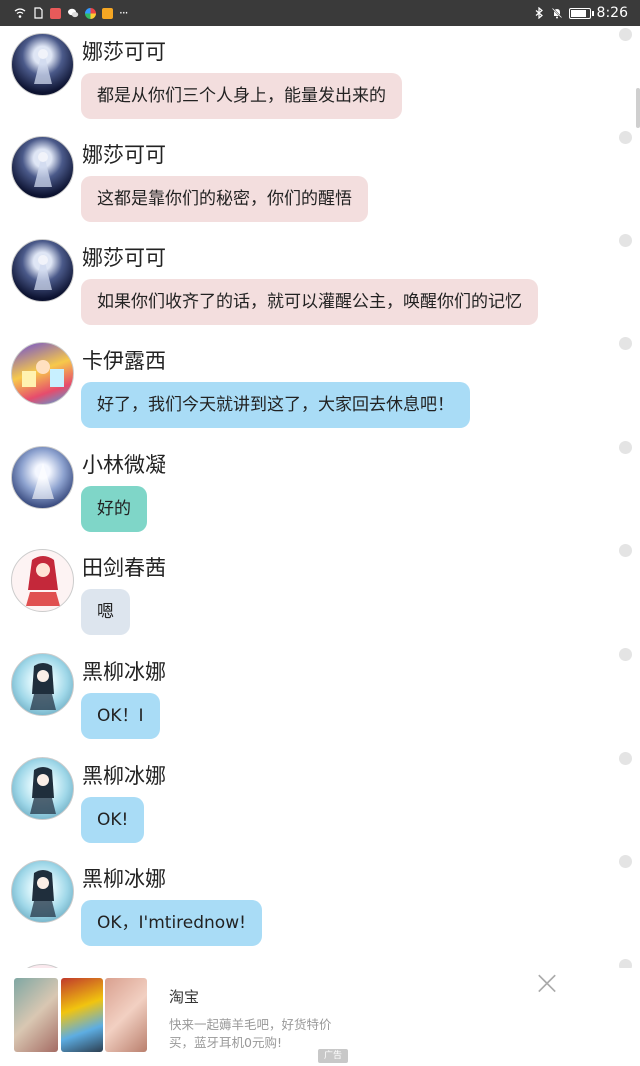  Describe the element at coordinates (113, 820) in the screenshot. I see `message-bubble: OK!` at that location.